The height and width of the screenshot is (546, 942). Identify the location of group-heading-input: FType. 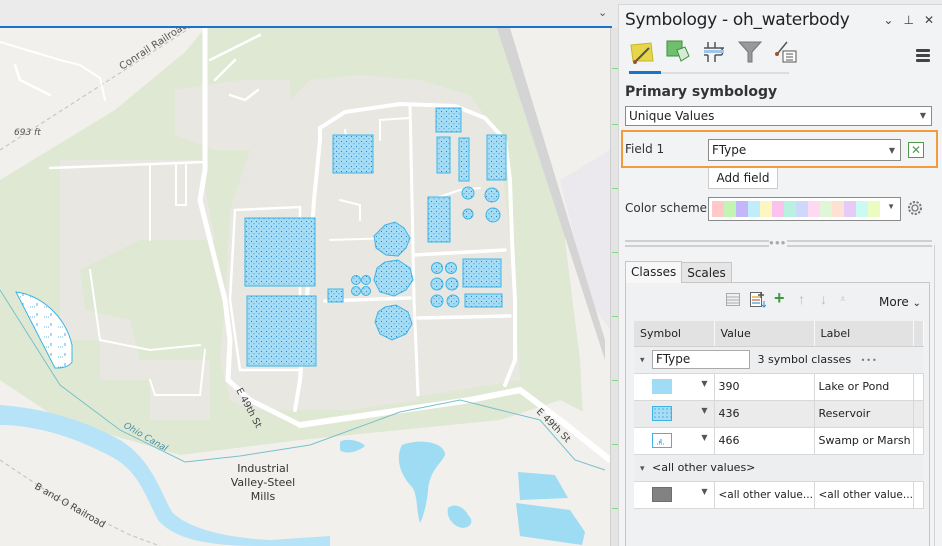
(701, 359).